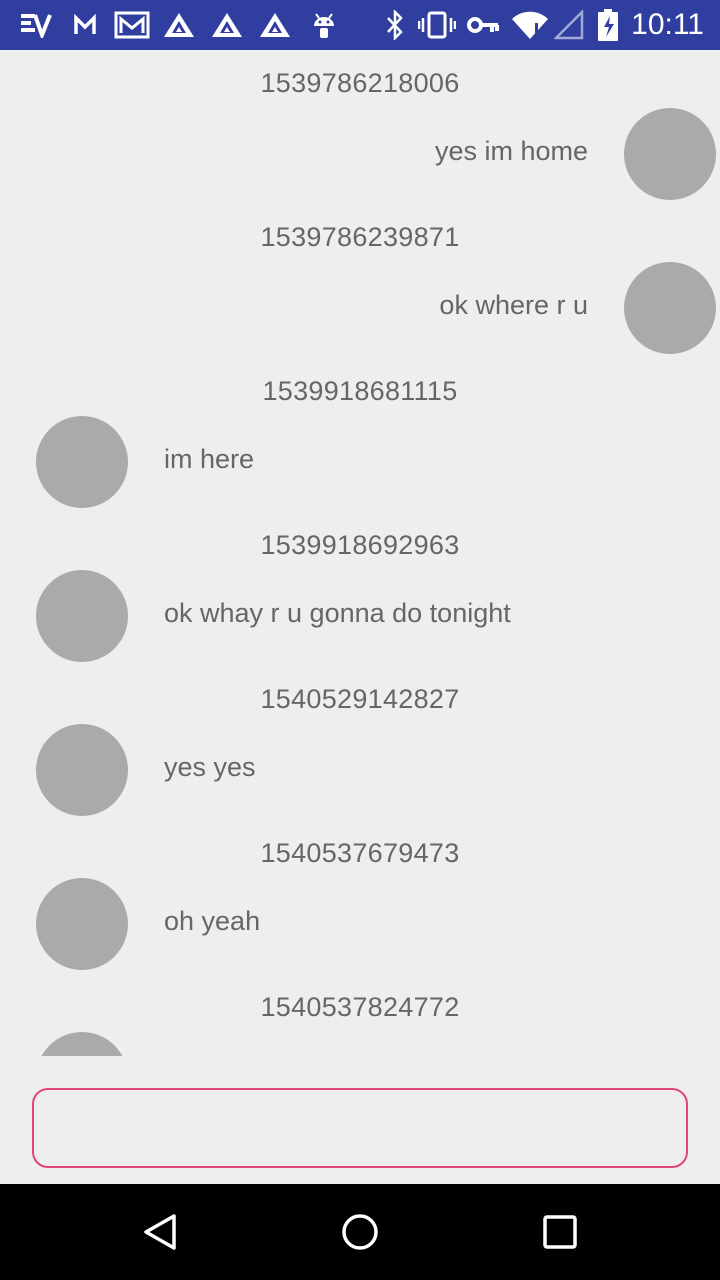 The image size is (720, 1280). What do you see at coordinates (160, 1232) in the screenshot?
I see `back-icon` at bounding box center [160, 1232].